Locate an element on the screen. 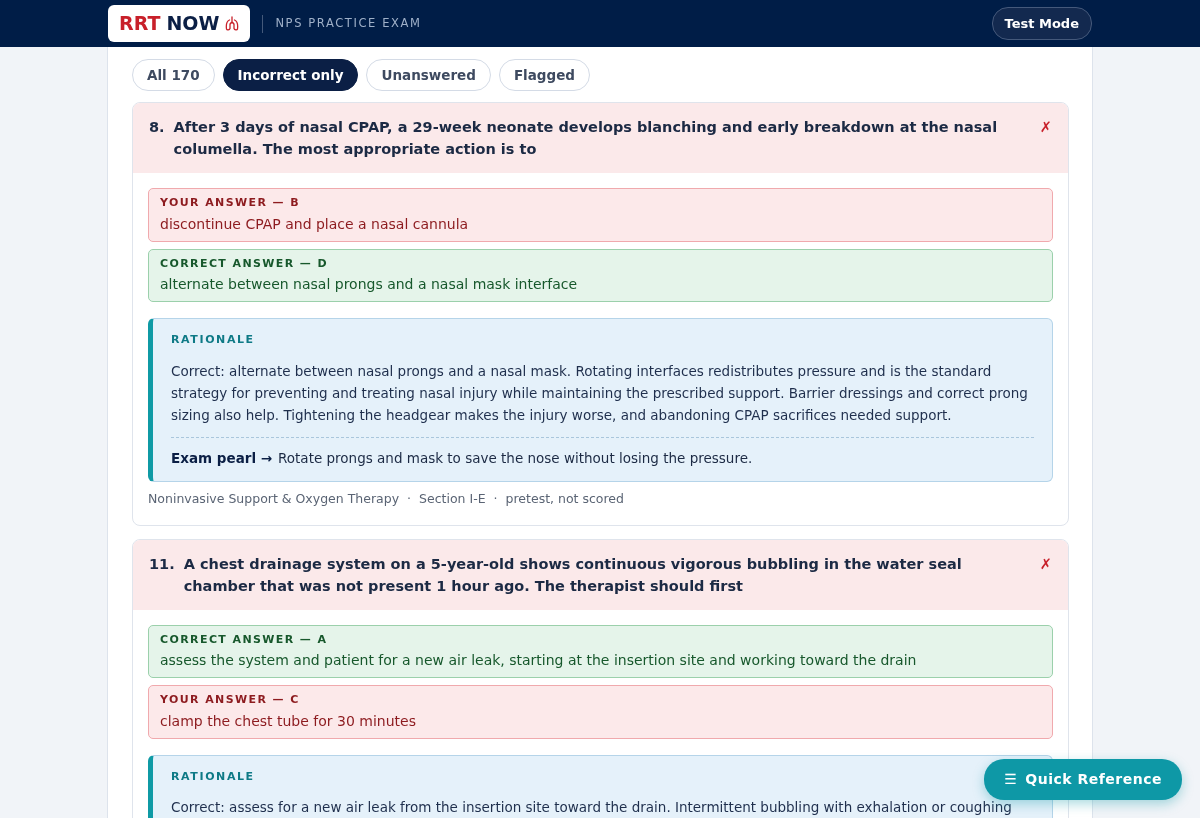 The image size is (1200, 818). rationale-text: Correct: alternate between nasal prongs and a nasal mask. Rotating interfaces redistributes pressure and is the standard strategy for preventing and treating nasal injury while maintaining the prescribed support. Barrier dressings and correct prong sizing also help. Tightening the headgear makes the injury worse, and abandoning CPAP sacrifices needed support. is located at coordinates (600, 393).